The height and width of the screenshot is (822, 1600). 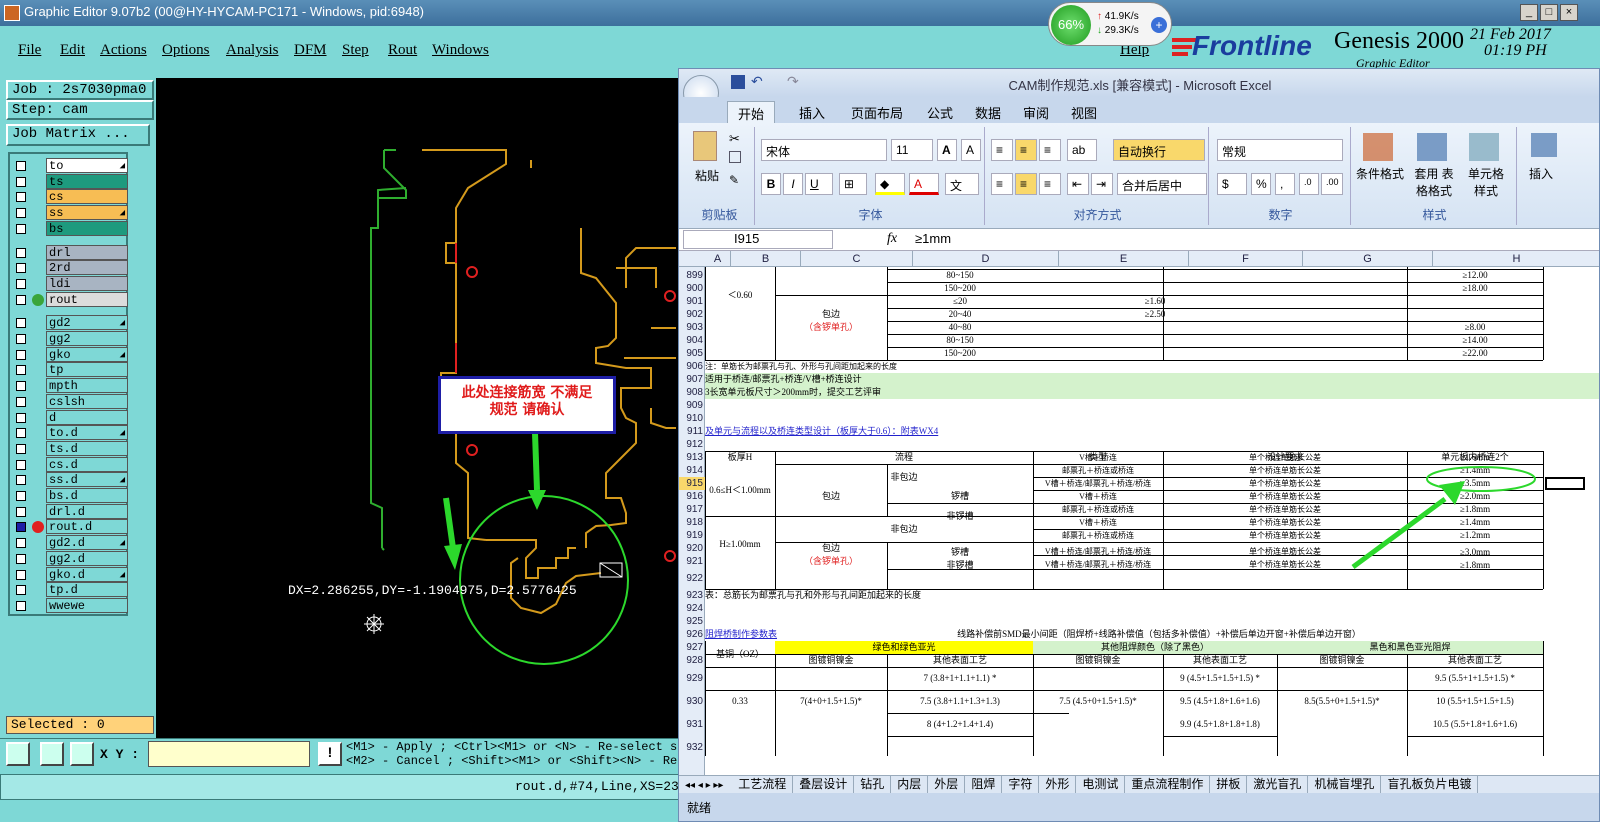 I want to click on layer-name: d, so click(x=87, y=417).